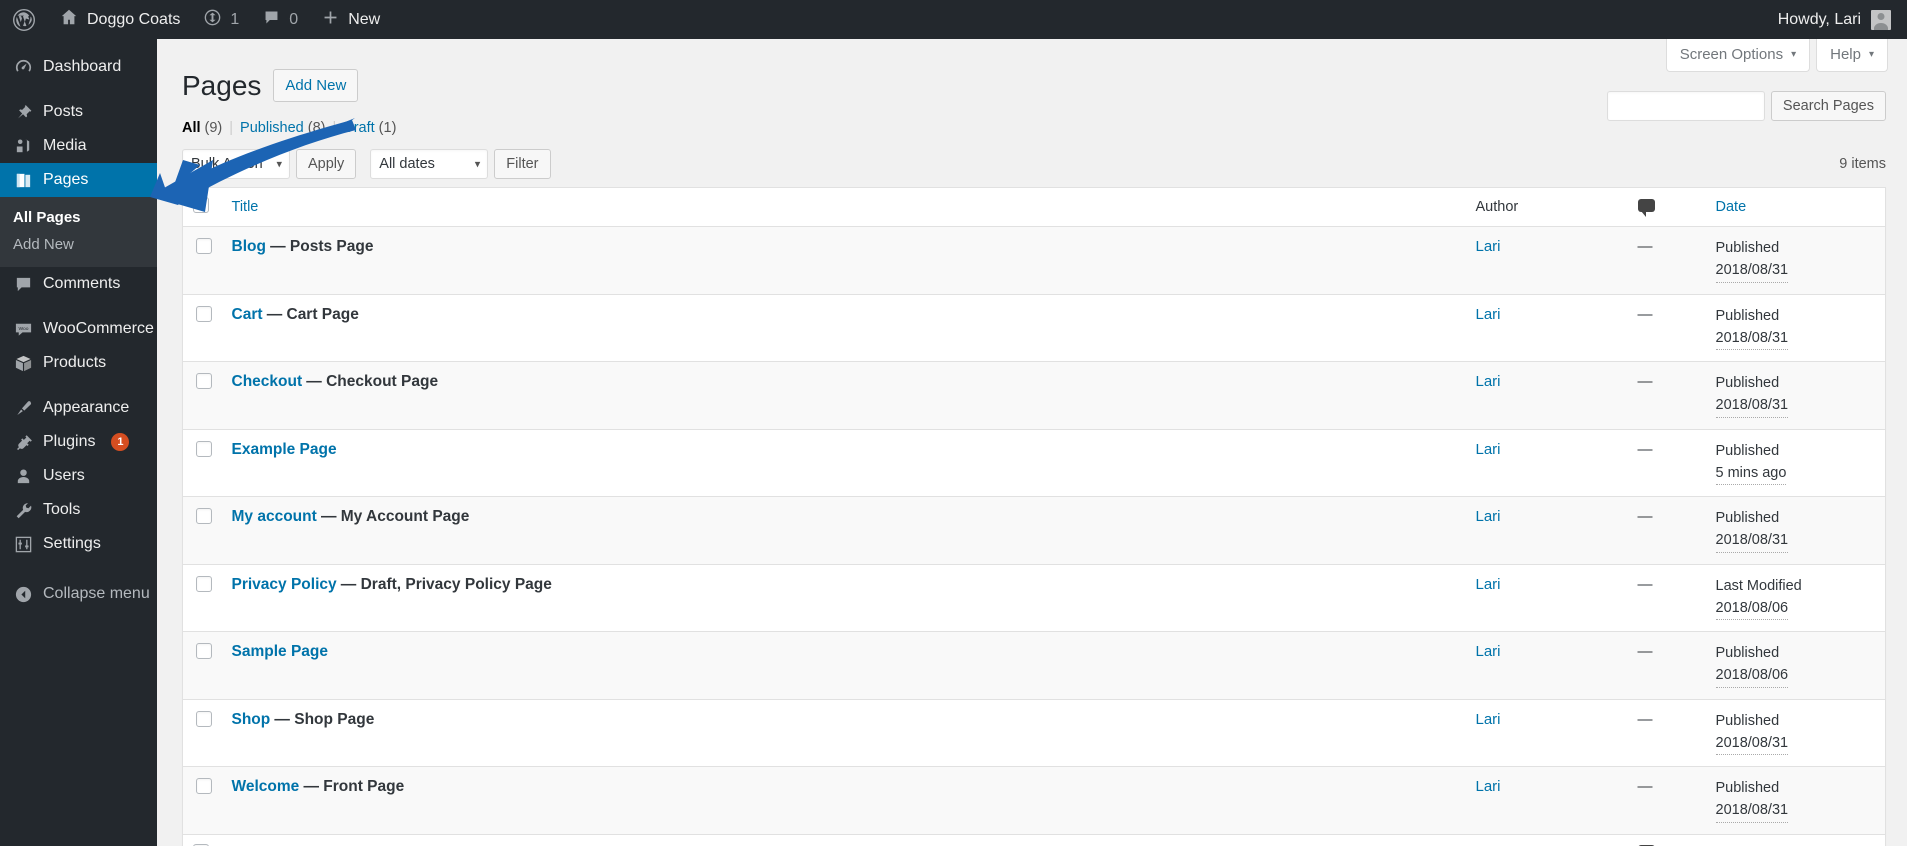 This screenshot has height=846, width=1907. I want to click on collapse-menu-label: Collapse menu, so click(96, 593).